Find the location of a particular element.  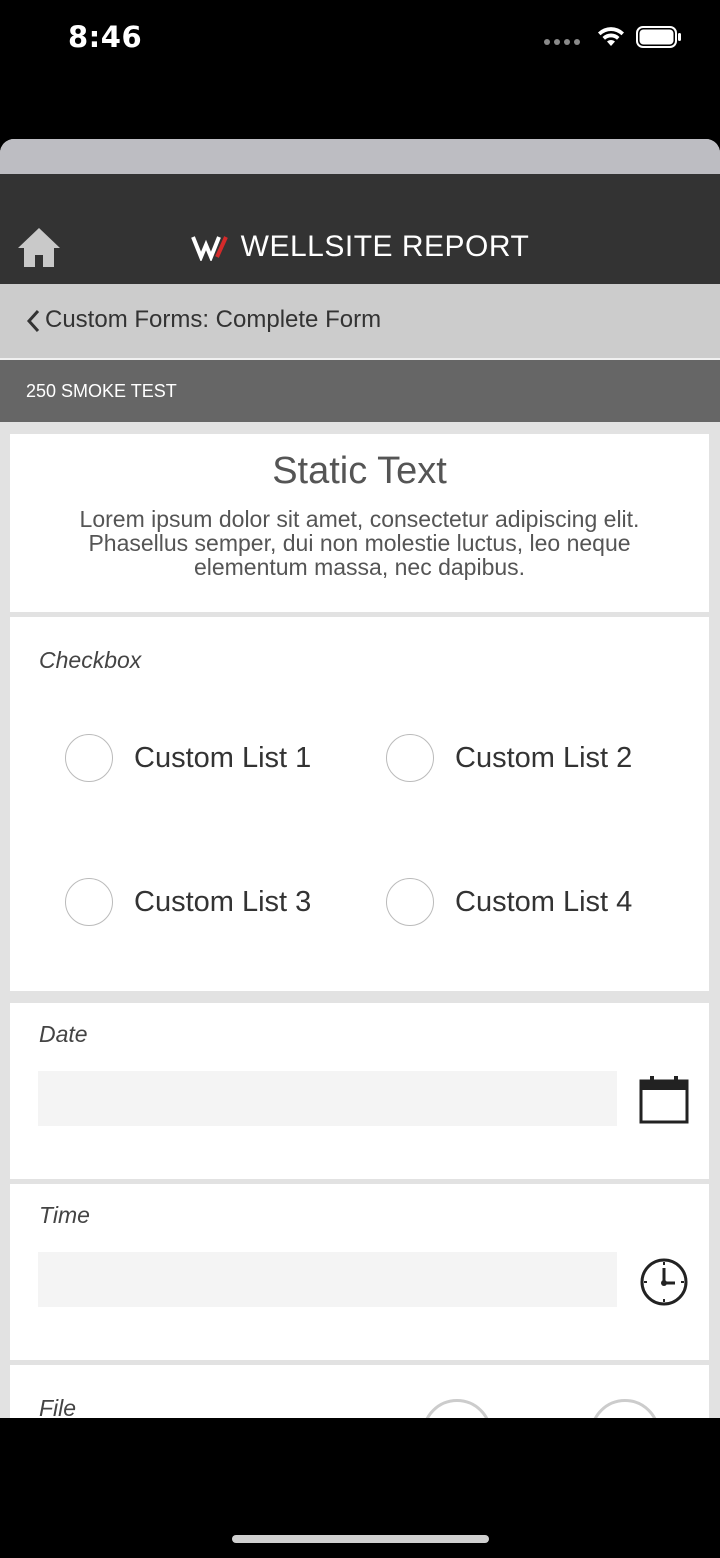

sheet-grabber-area is located at coordinates (360, 156).